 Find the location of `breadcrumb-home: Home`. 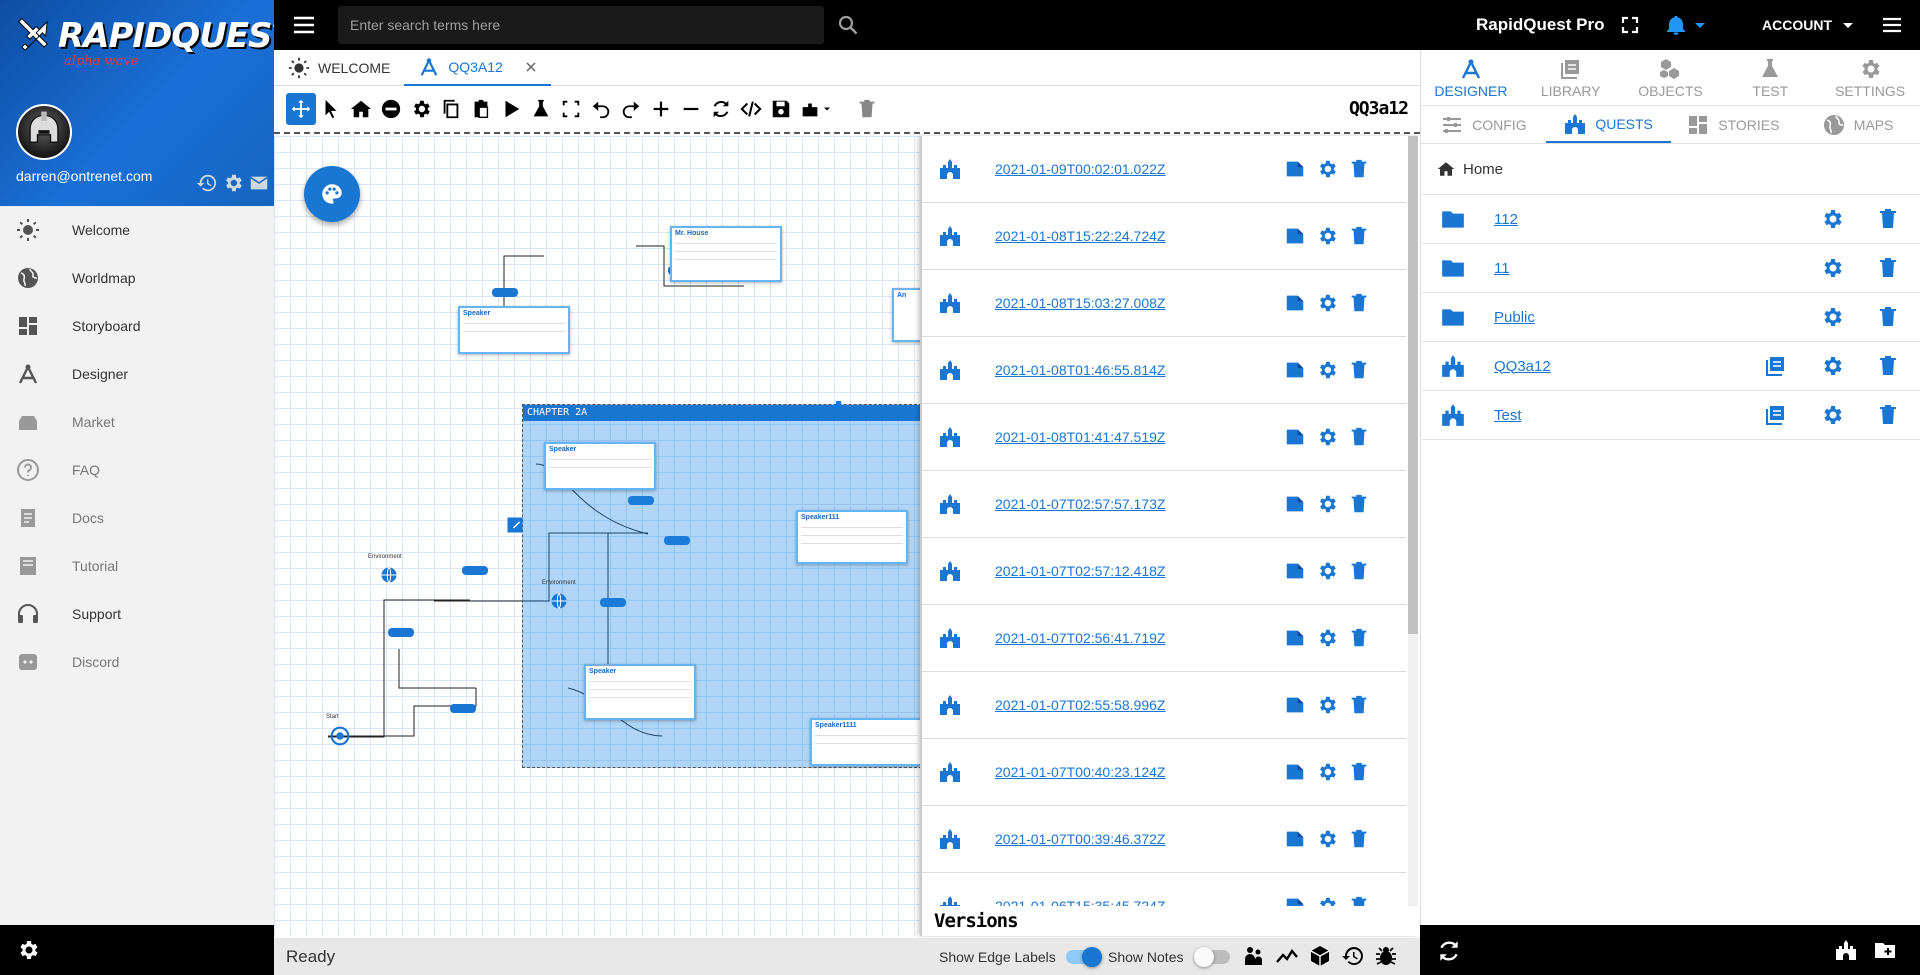

breadcrumb-home: Home is located at coordinates (1483, 169).